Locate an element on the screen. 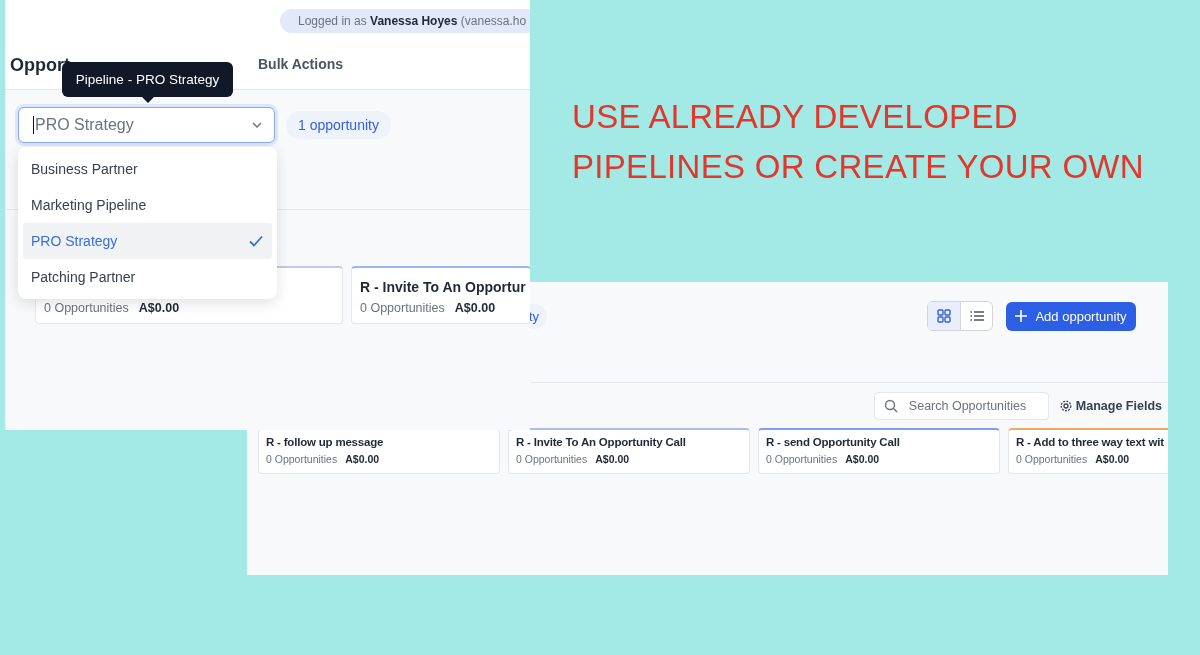 Image resolution: width=1200 pixels, height=655 pixels. stage-title: R - Add to three way text wit is located at coordinates (1090, 442).